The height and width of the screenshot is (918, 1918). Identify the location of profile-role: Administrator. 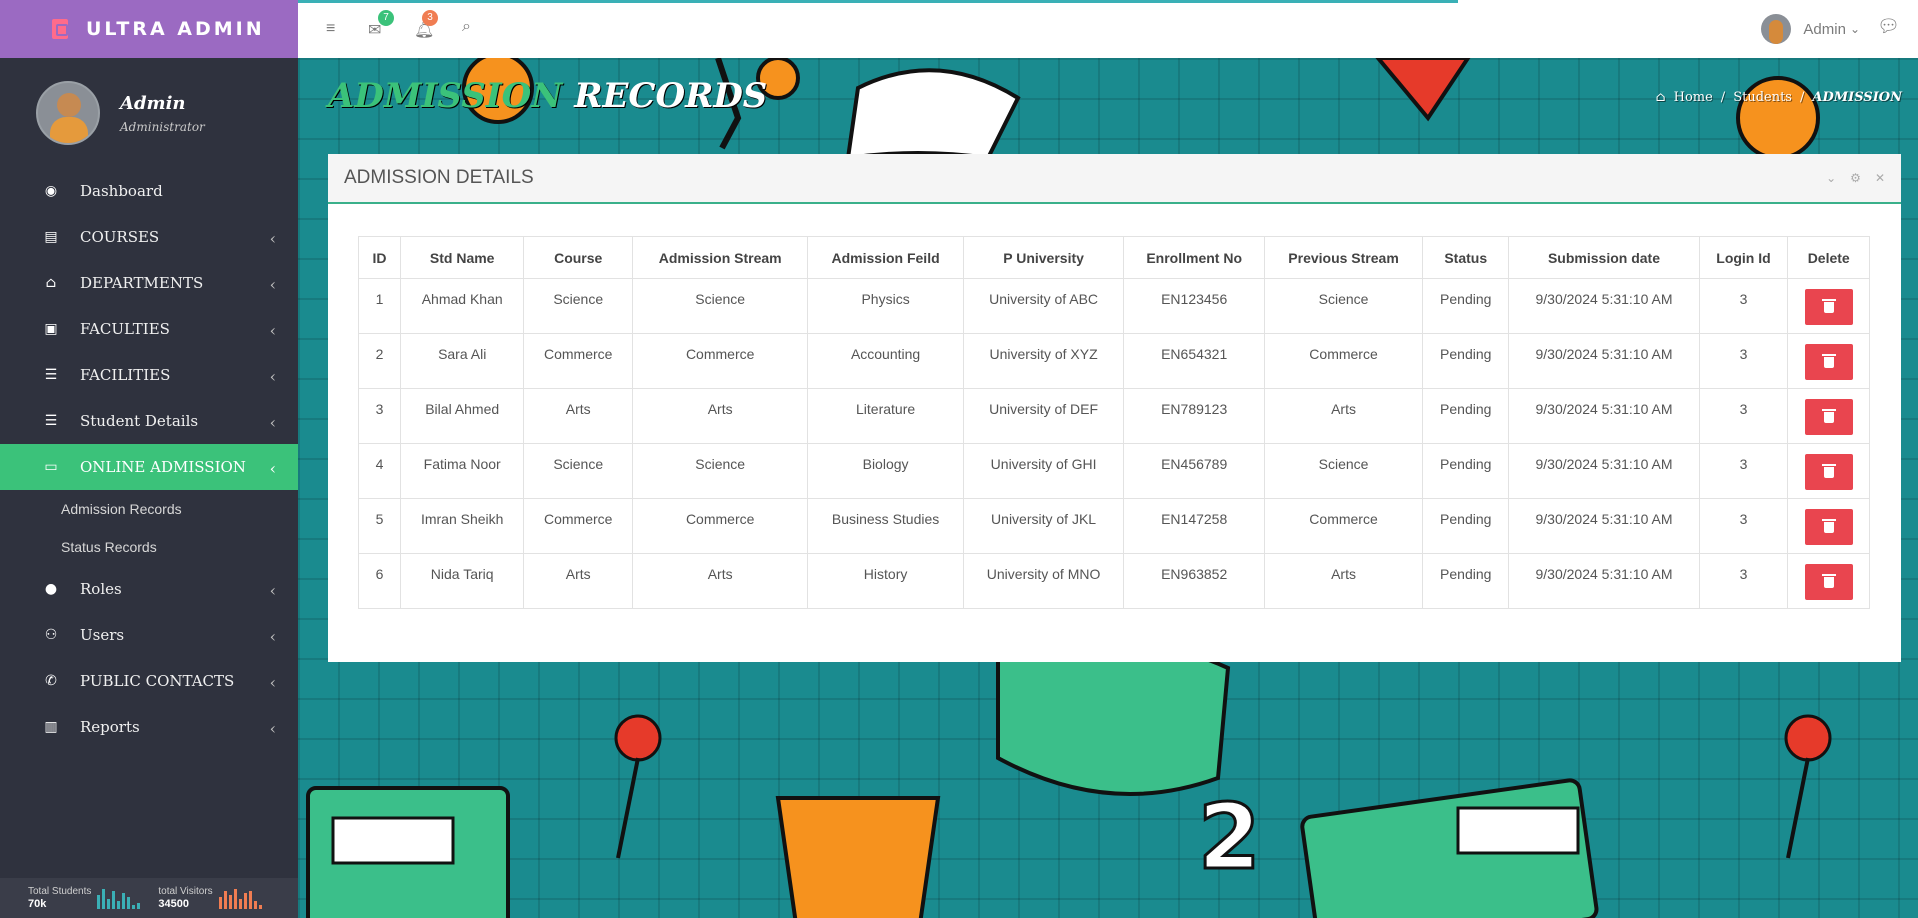
(162, 126).